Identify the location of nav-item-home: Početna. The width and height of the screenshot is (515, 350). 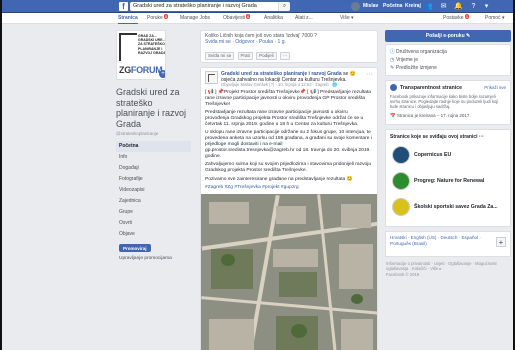
(153, 146).